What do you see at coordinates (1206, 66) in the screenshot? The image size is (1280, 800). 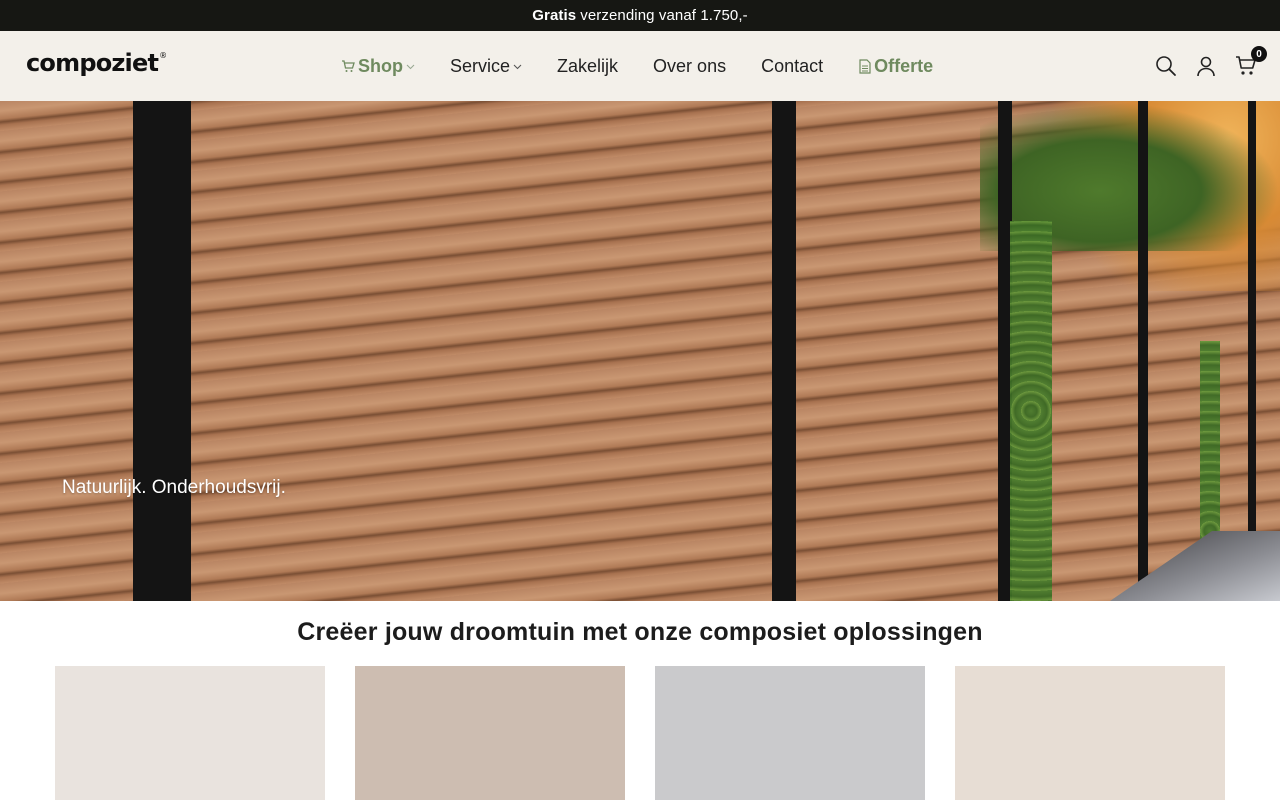 I see `account-icon` at bounding box center [1206, 66].